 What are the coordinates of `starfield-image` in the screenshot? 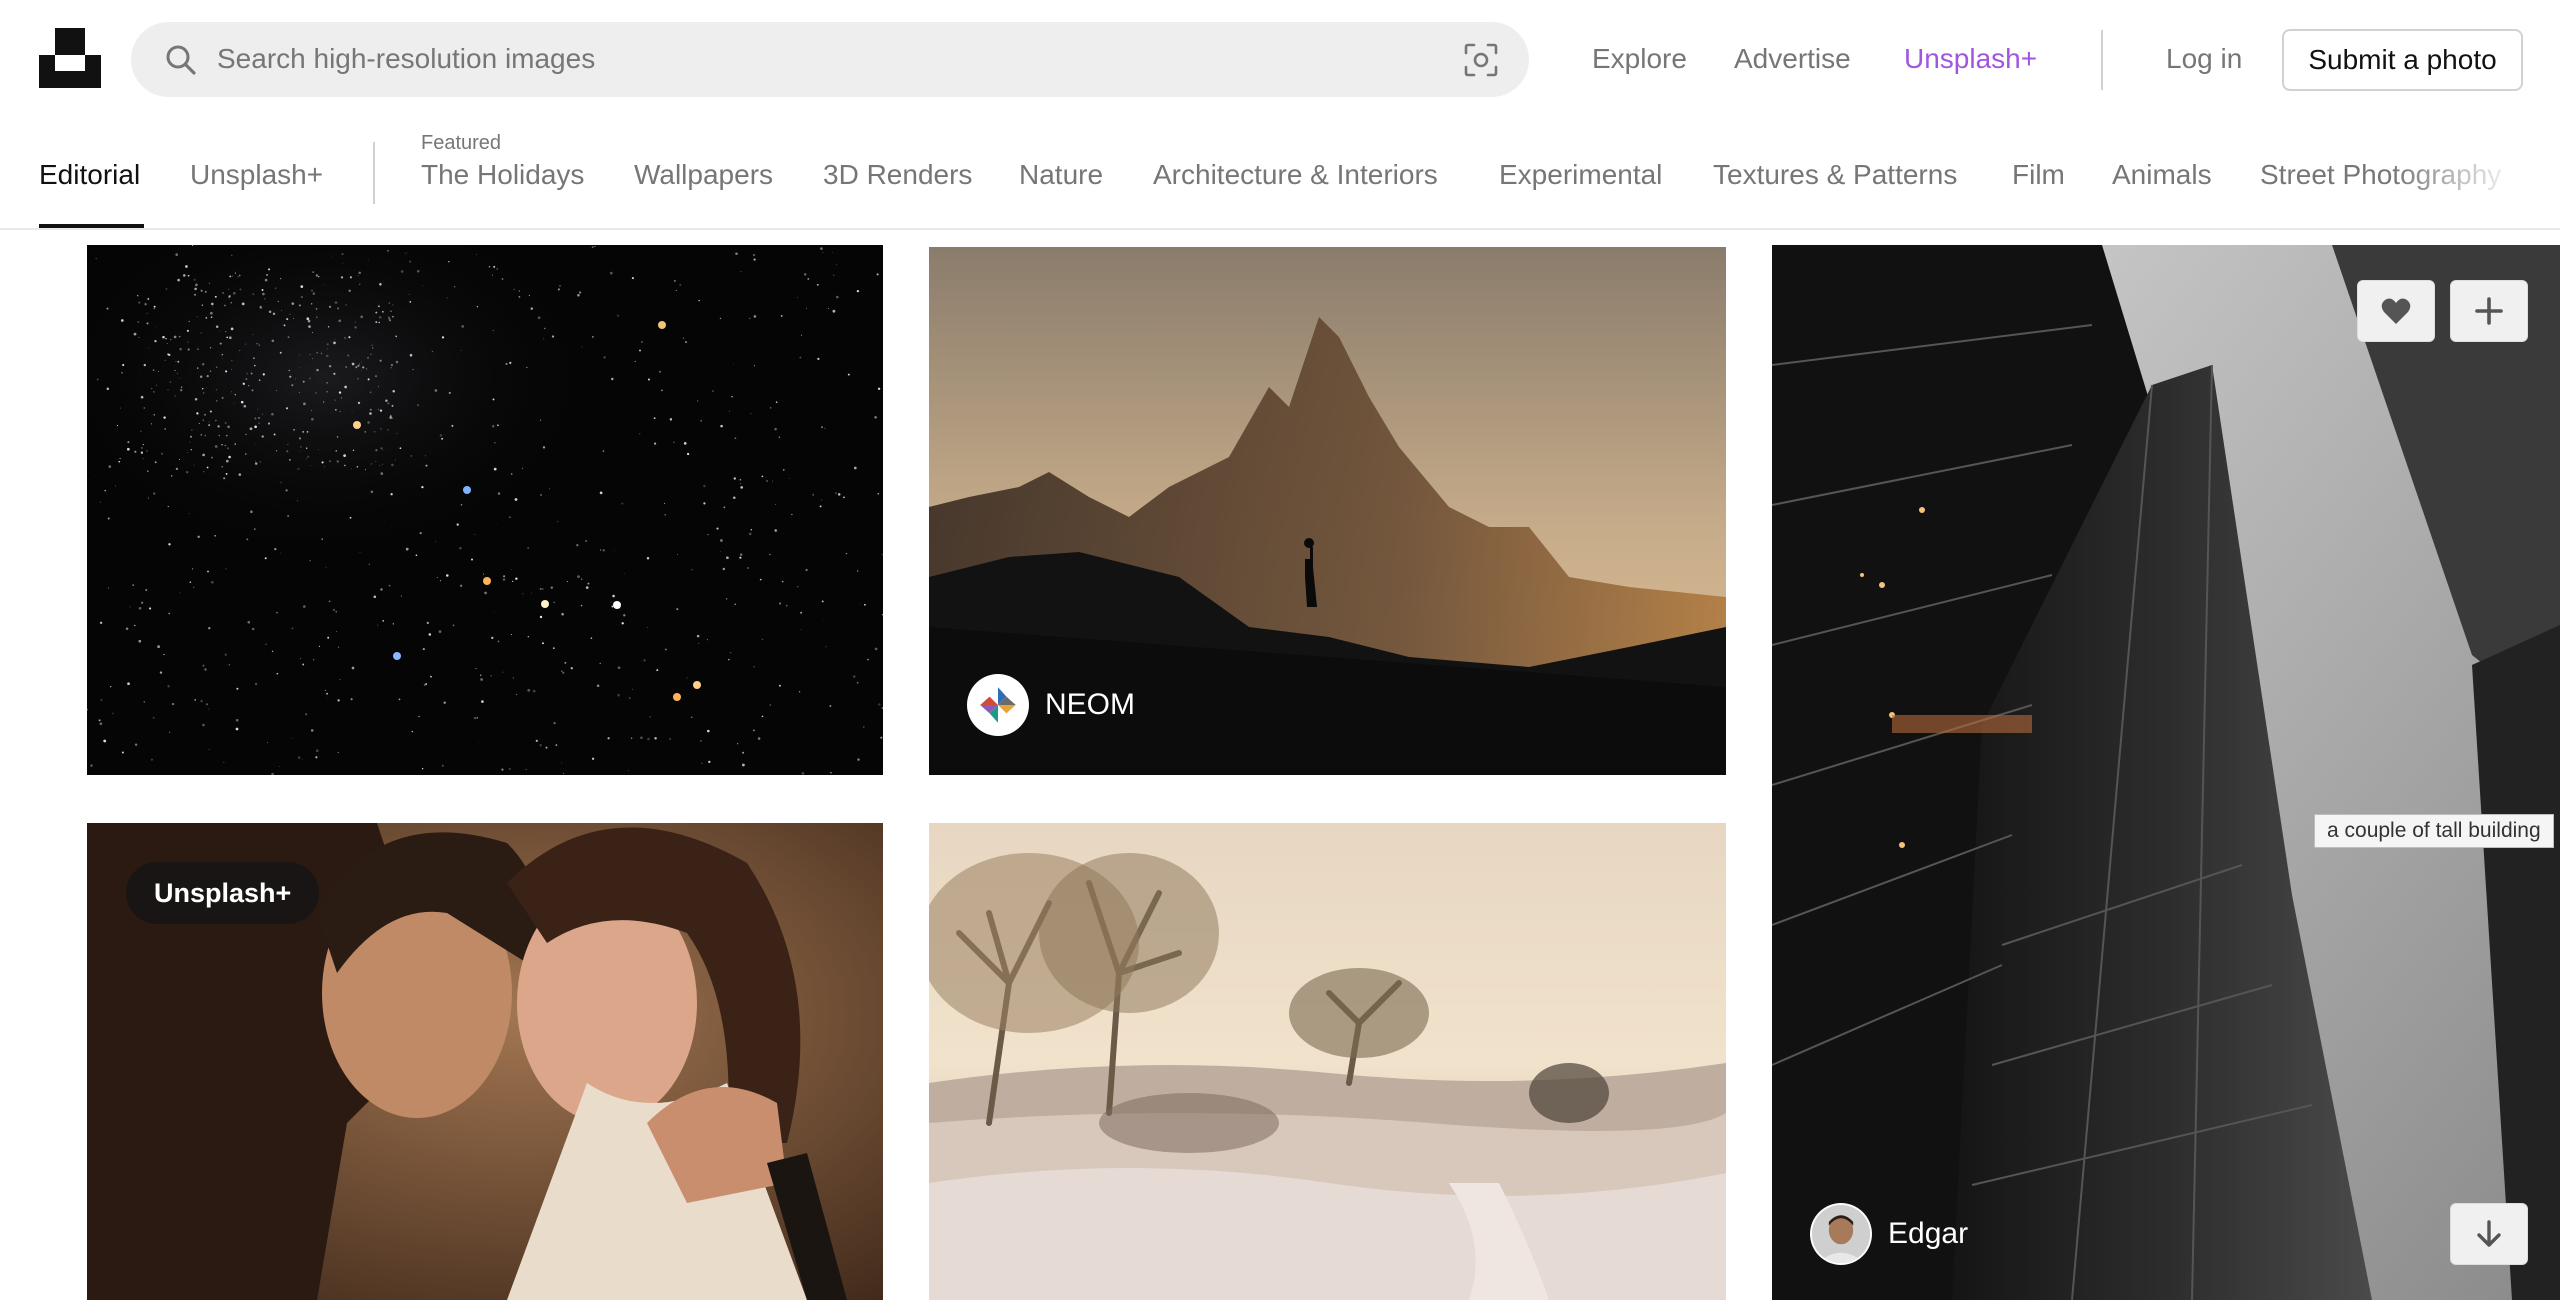 It's located at (485, 510).